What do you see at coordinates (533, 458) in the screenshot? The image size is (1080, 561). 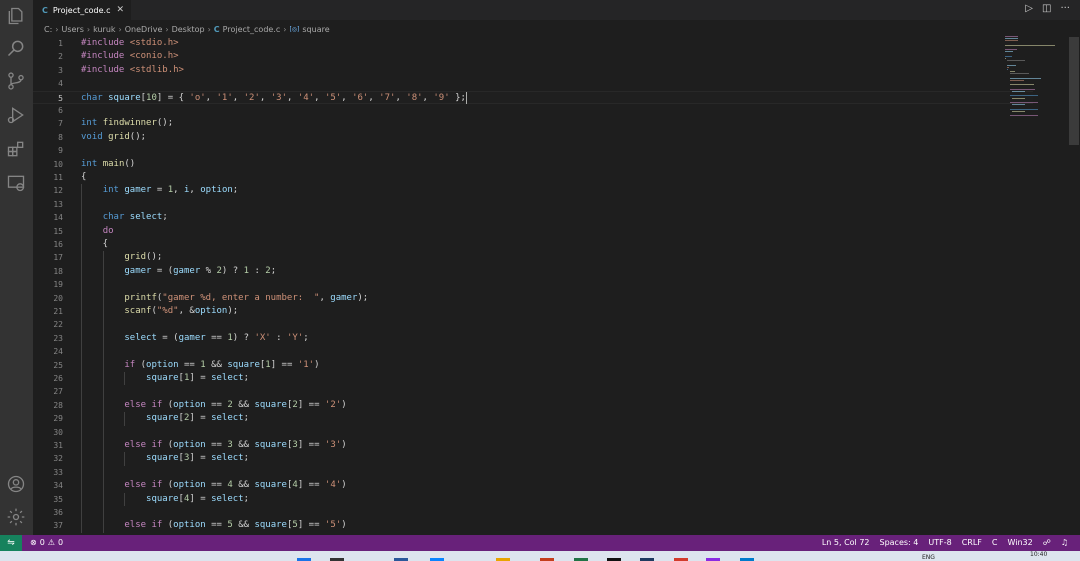 I see `code-line: 32 square[3] = select;` at bounding box center [533, 458].